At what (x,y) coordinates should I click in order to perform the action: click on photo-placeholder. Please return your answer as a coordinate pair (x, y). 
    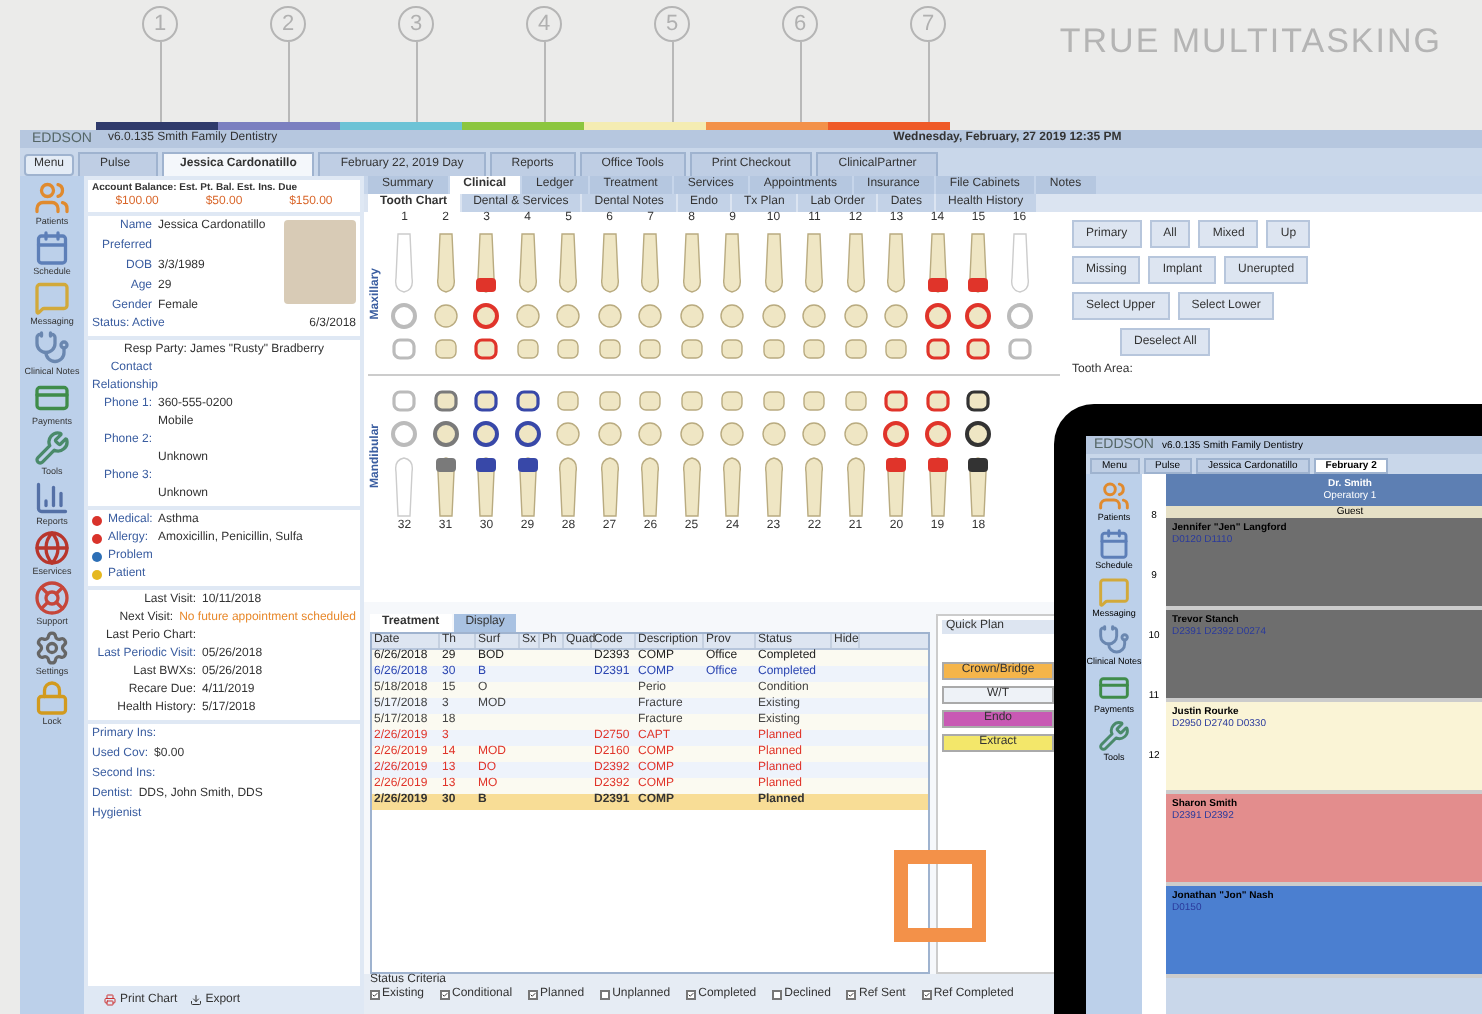
    Looking at the image, I should click on (320, 262).